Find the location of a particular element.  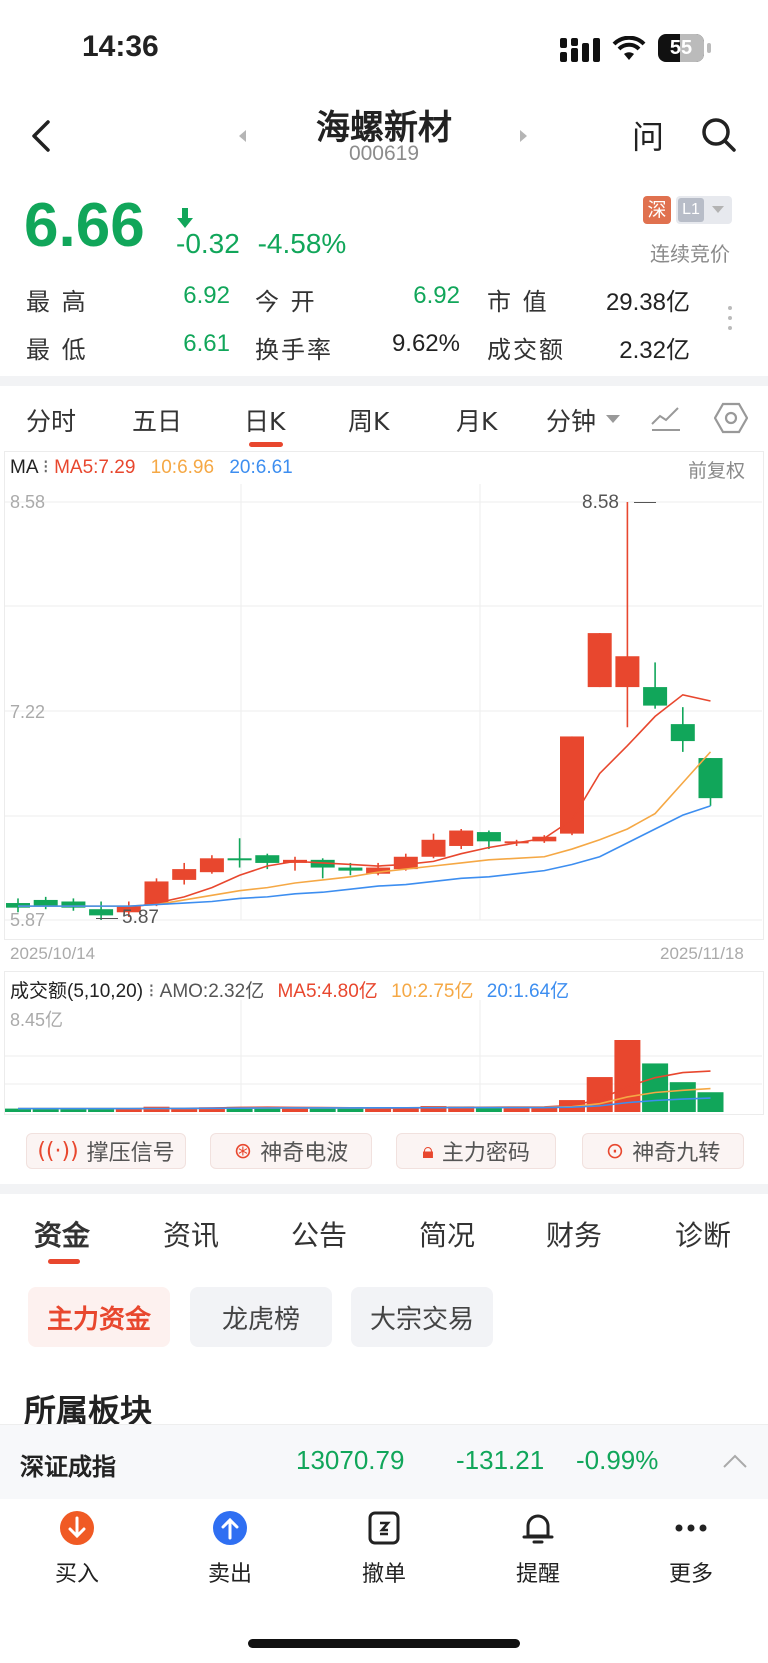

buy-button: 买入 is located at coordinates (77, 1549).